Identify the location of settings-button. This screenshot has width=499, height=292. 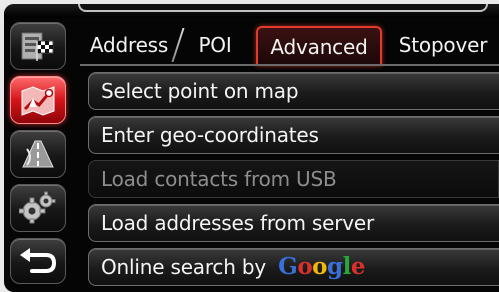
(38, 208).